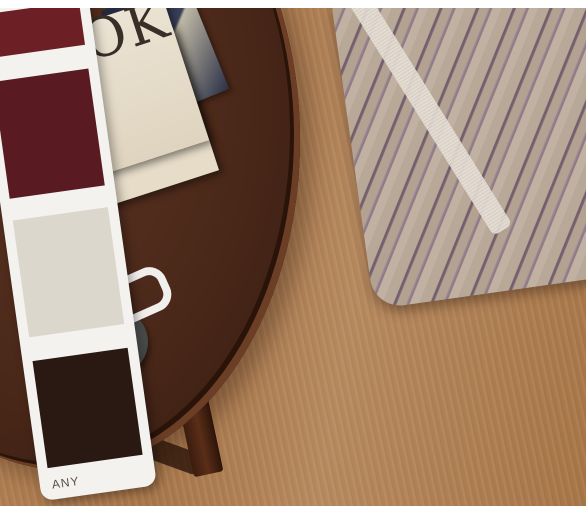  I want to click on swatch-crimson, so click(43, 30).